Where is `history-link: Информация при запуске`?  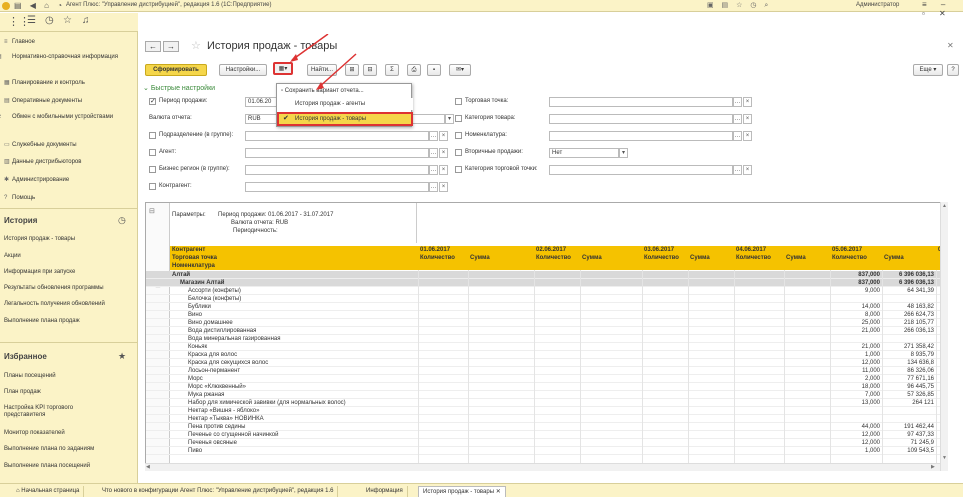
history-link: Информация при запуске is located at coordinates (64, 272).